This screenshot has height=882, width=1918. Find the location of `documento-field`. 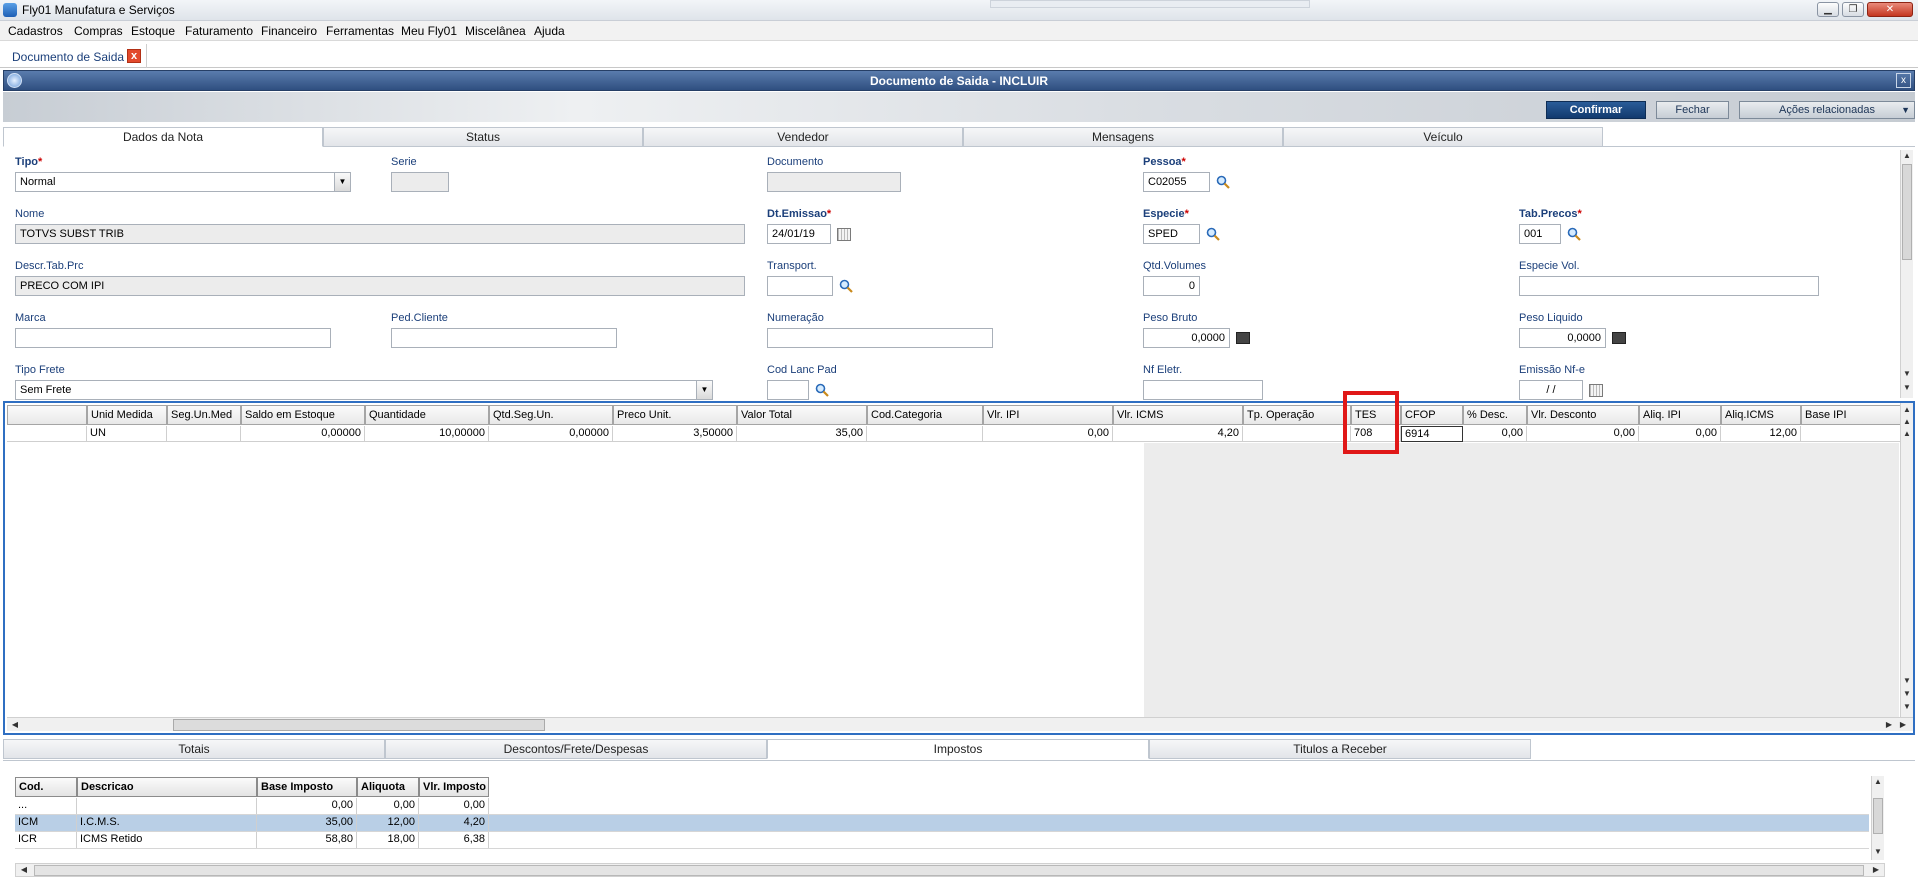

documento-field is located at coordinates (834, 182).